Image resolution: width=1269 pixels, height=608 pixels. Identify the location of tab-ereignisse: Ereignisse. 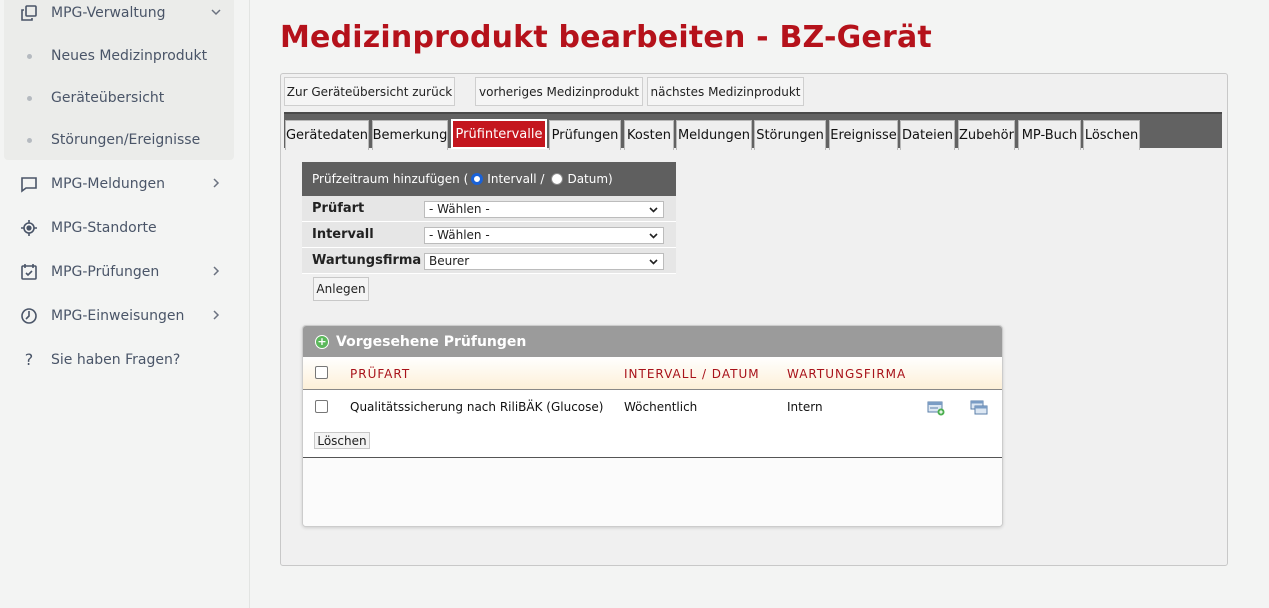
(863, 135).